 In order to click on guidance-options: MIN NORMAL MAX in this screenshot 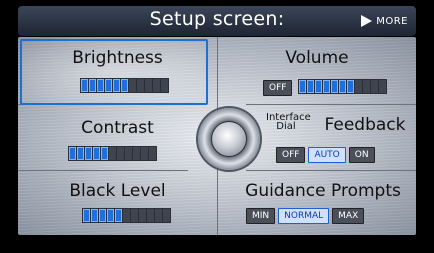, I will do `click(305, 216)`.